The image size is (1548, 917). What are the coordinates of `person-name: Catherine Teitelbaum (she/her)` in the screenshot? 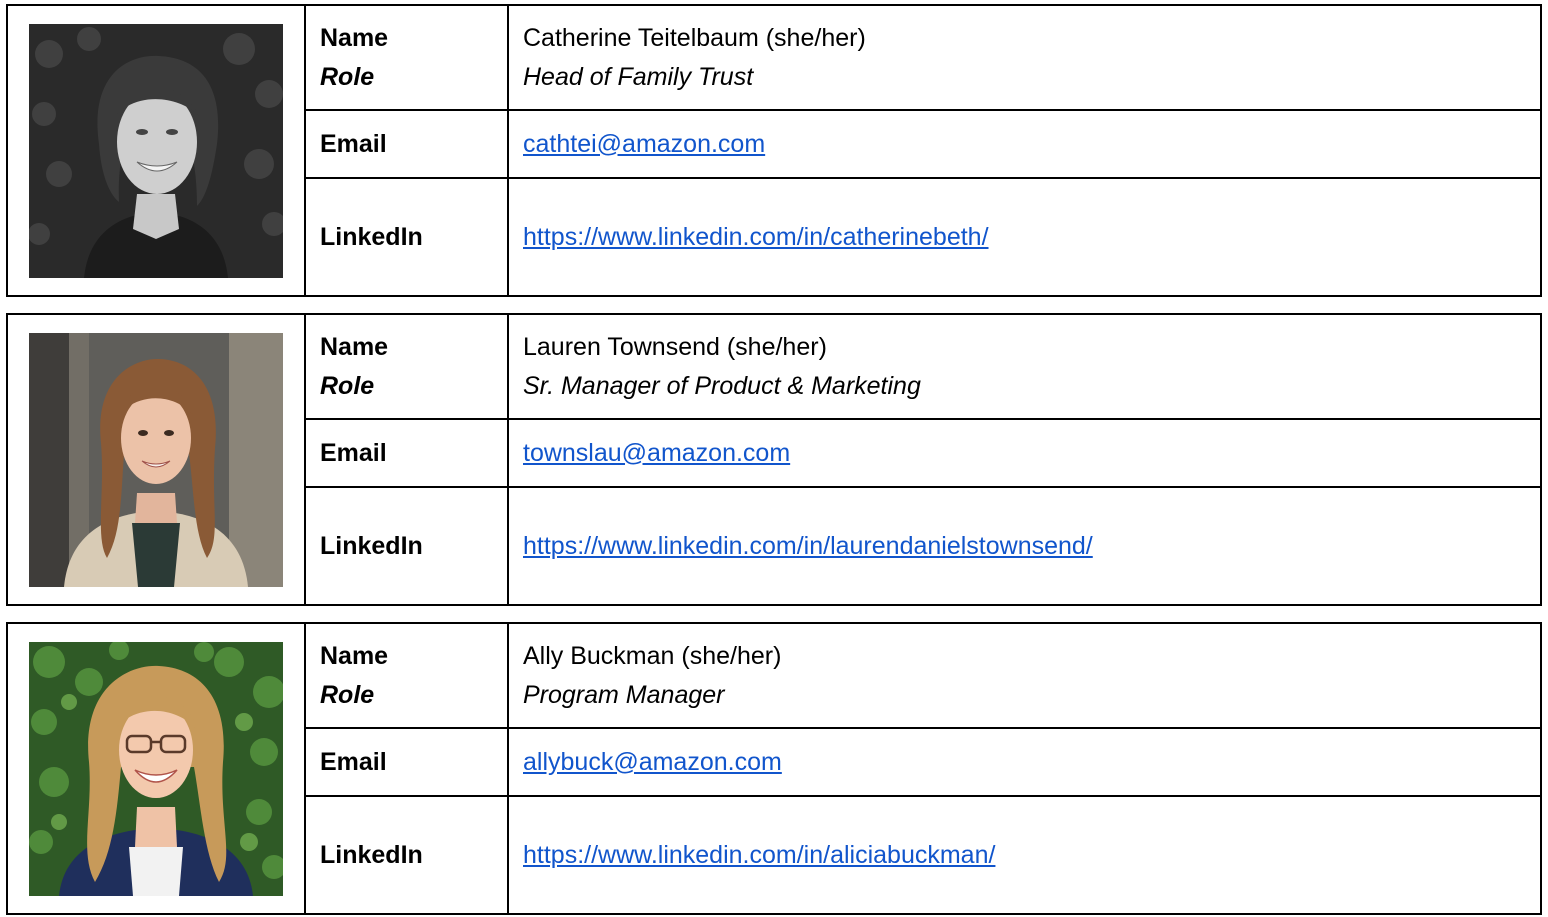 It's located at (694, 37).